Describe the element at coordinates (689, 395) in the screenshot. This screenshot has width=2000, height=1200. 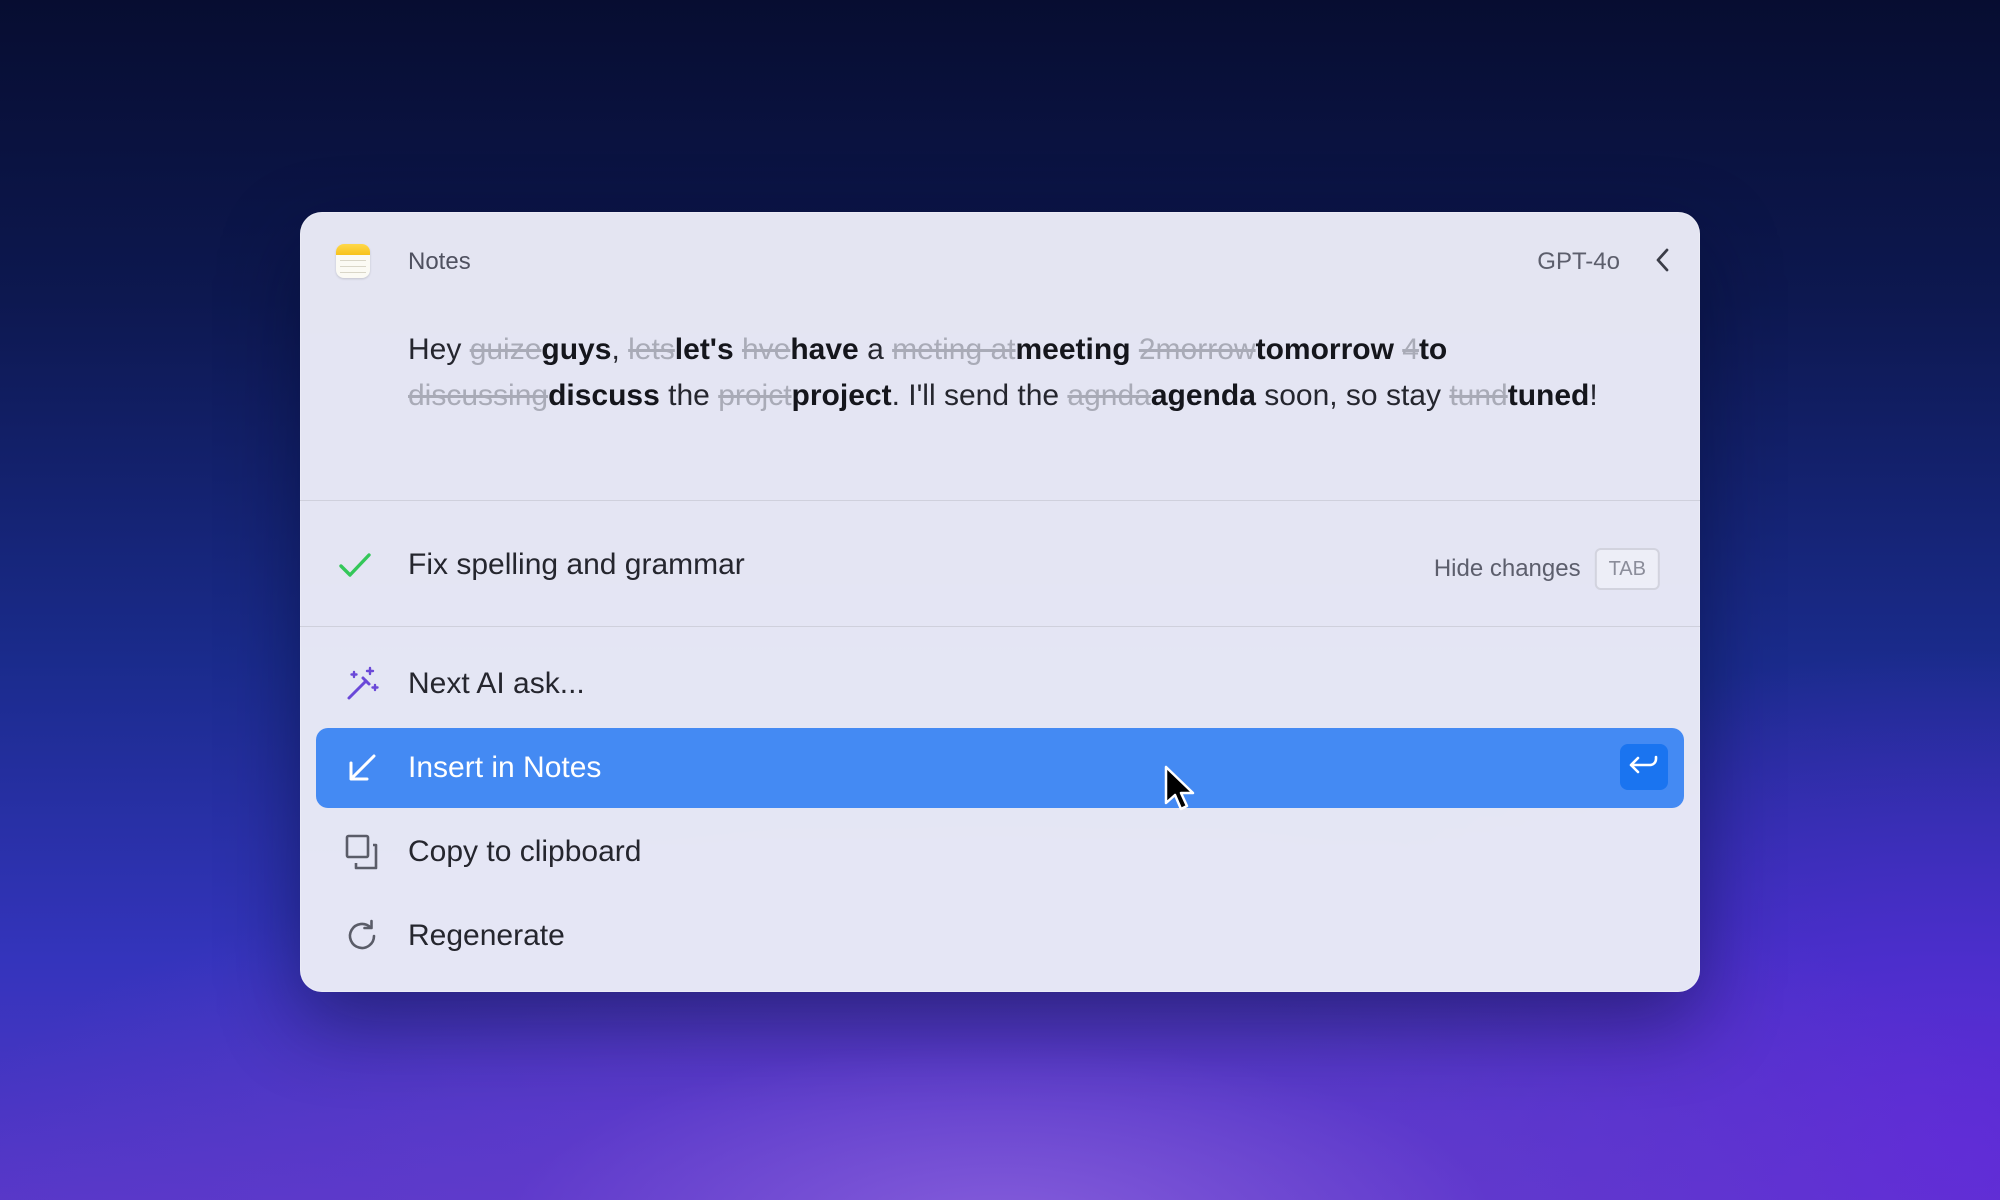
I see `plain-text: the` at that location.